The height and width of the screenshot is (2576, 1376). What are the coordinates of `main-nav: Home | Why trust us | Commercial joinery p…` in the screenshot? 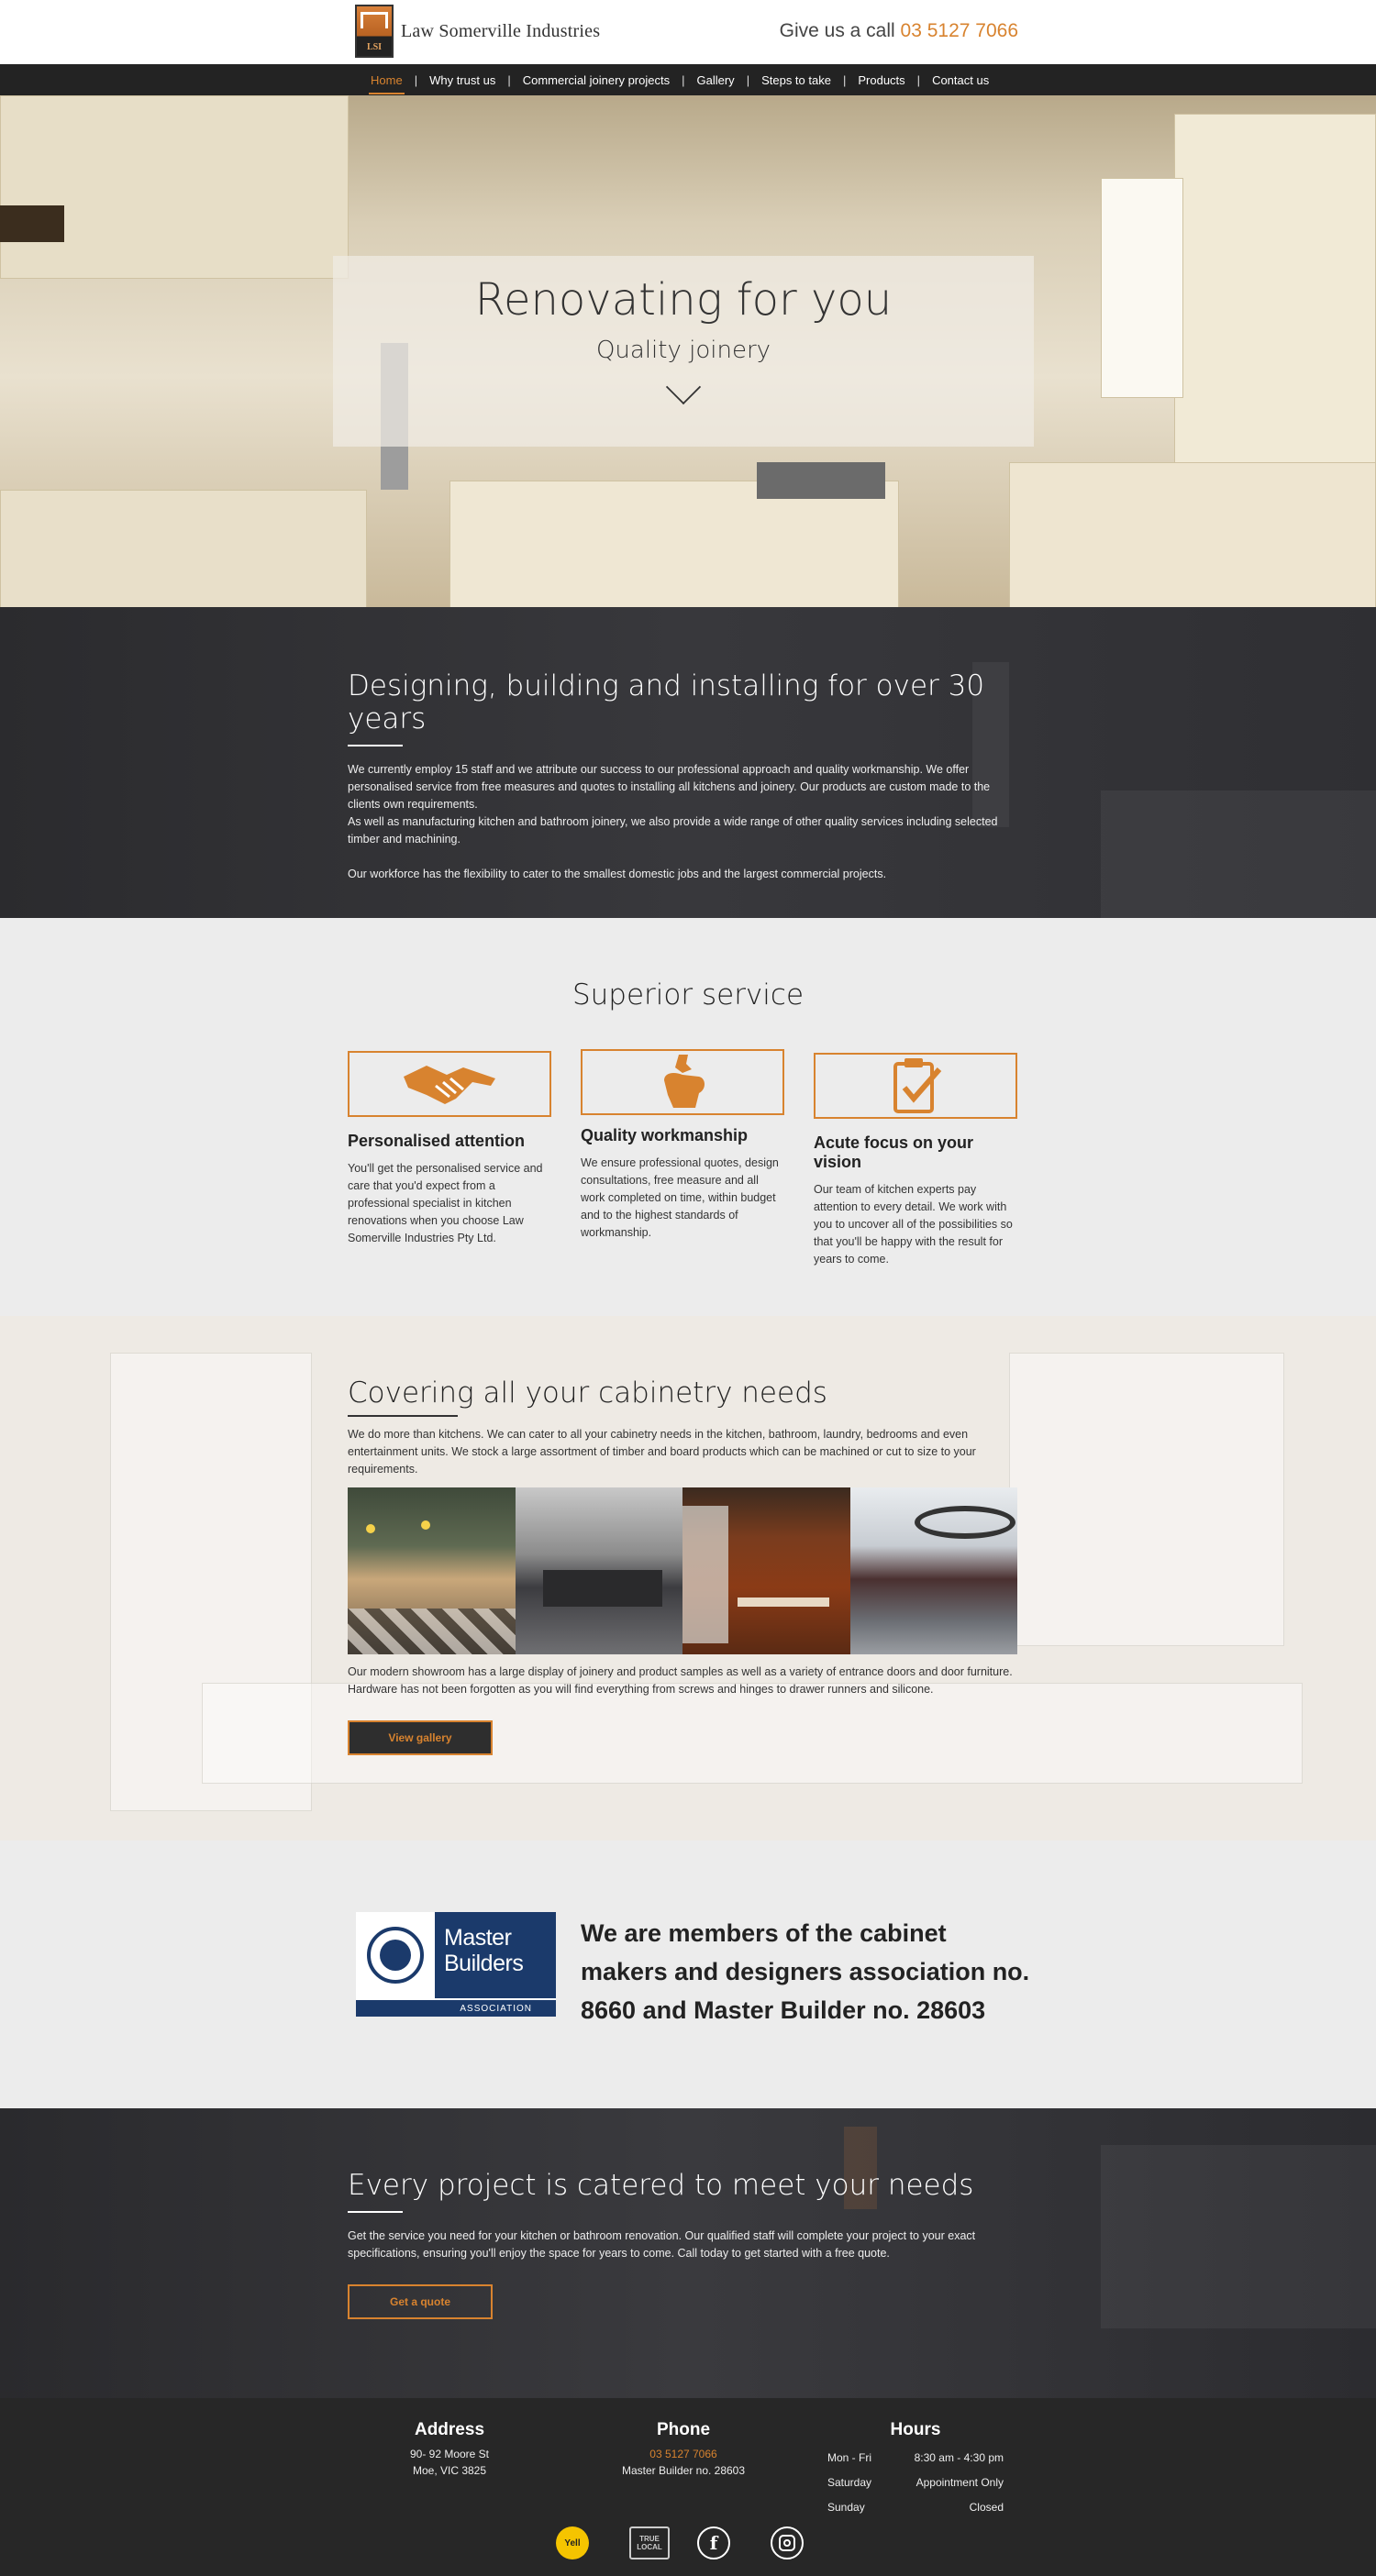 It's located at (688, 79).